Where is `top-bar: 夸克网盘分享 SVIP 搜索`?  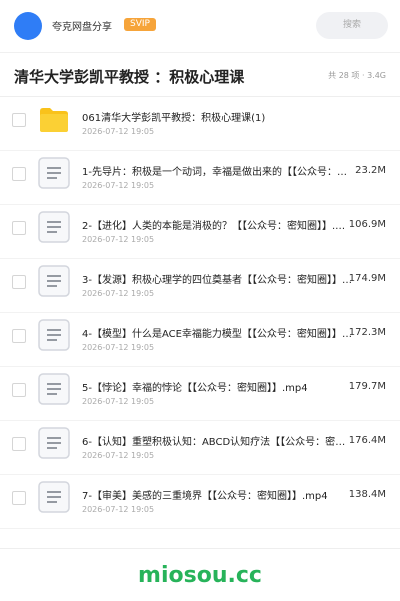 top-bar: 夸克网盘分享 SVIP 搜索 is located at coordinates (200, 26).